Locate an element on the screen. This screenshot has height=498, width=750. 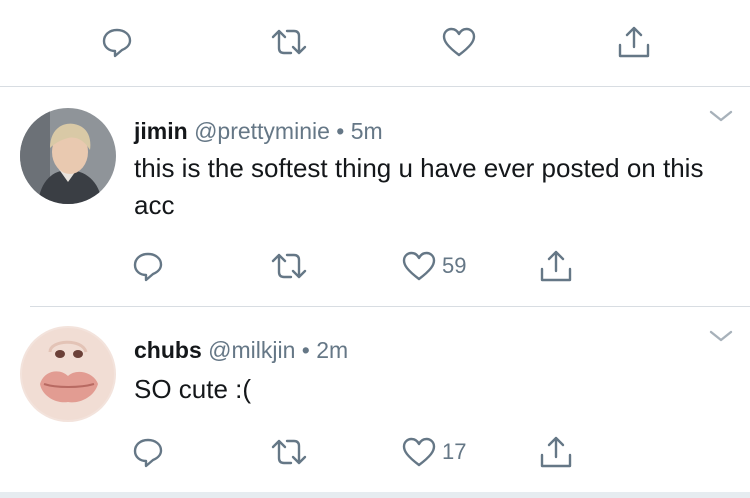
top-share-button is located at coordinates (634, 42).